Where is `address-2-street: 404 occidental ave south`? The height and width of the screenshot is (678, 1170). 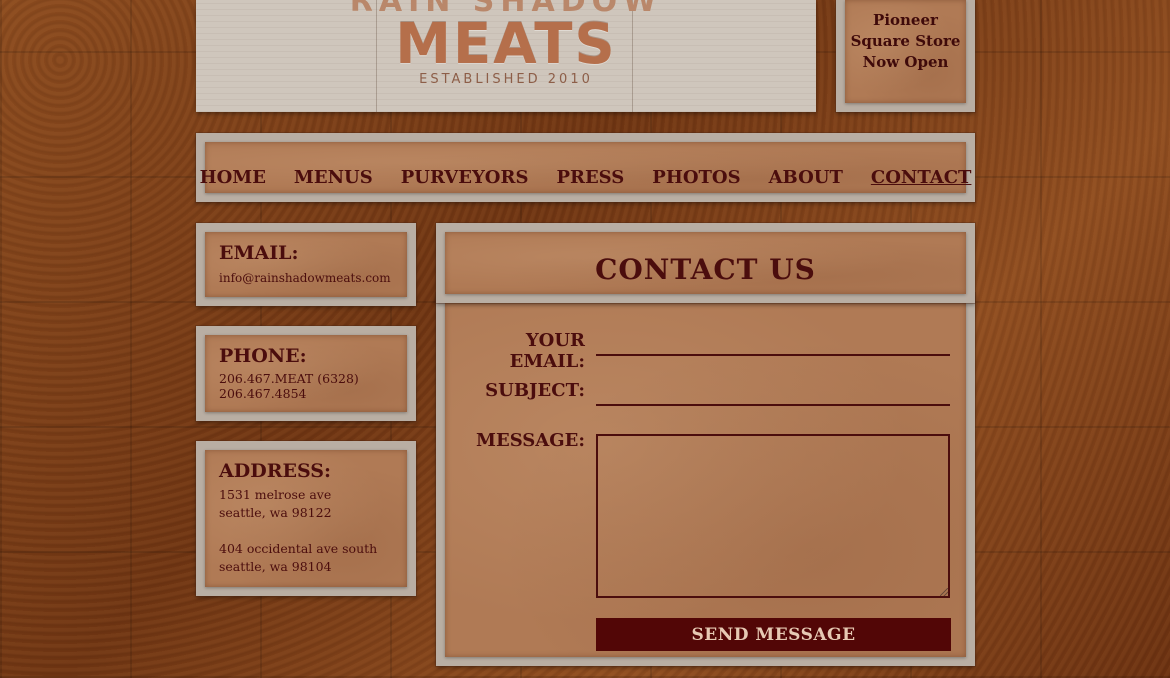
address-2-street: 404 occidental ave south is located at coordinates (298, 548).